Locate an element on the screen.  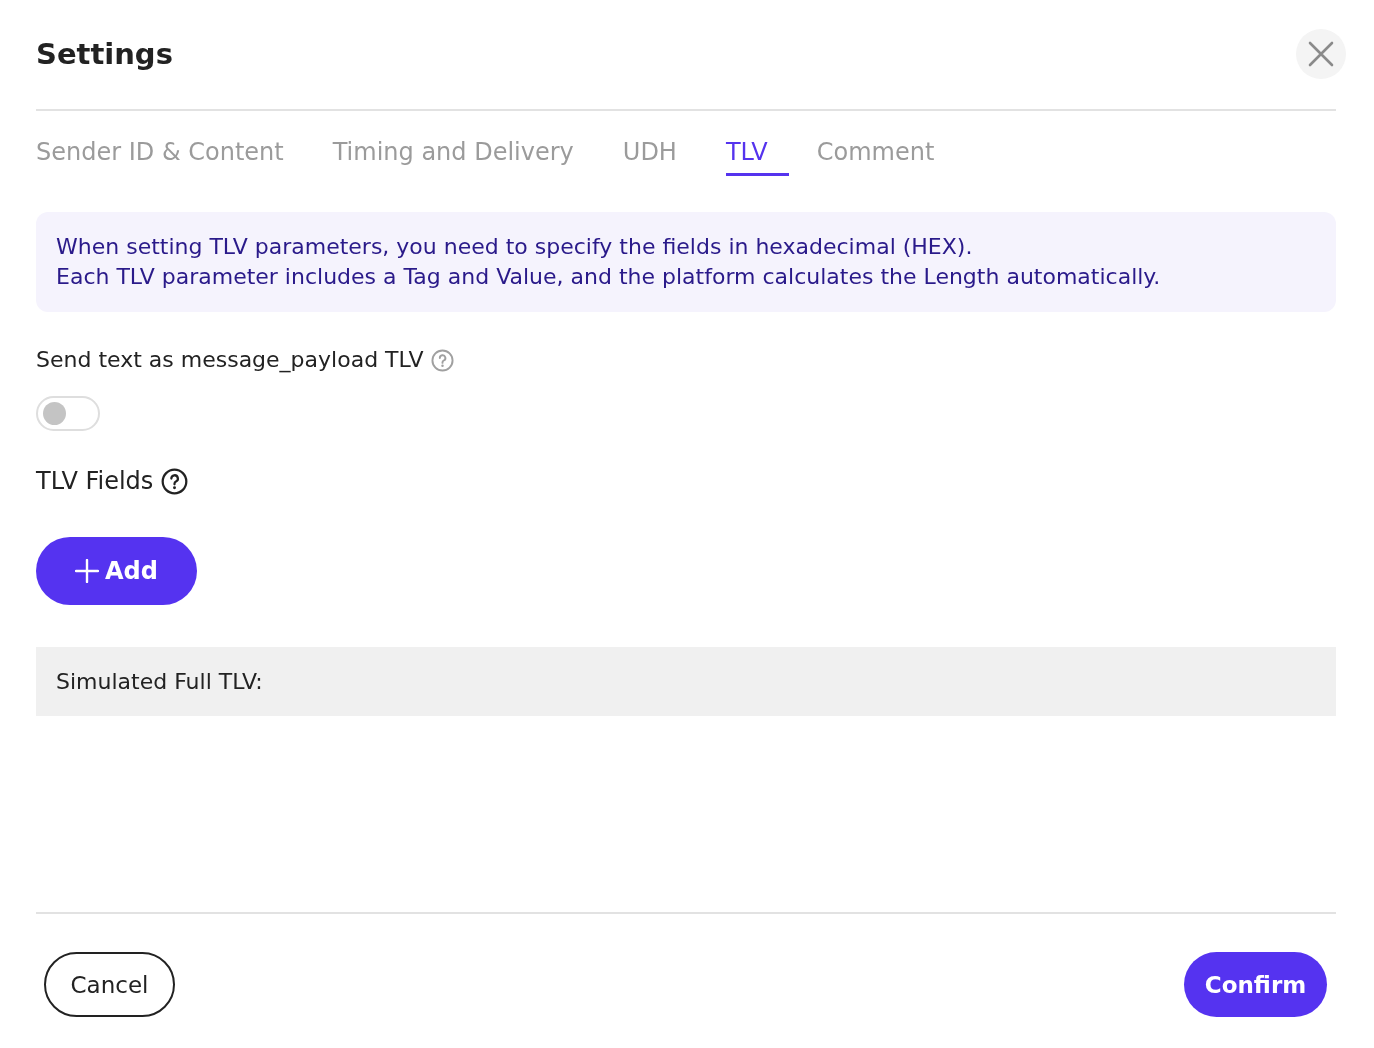
add-button: Add is located at coordinates (116, 571).